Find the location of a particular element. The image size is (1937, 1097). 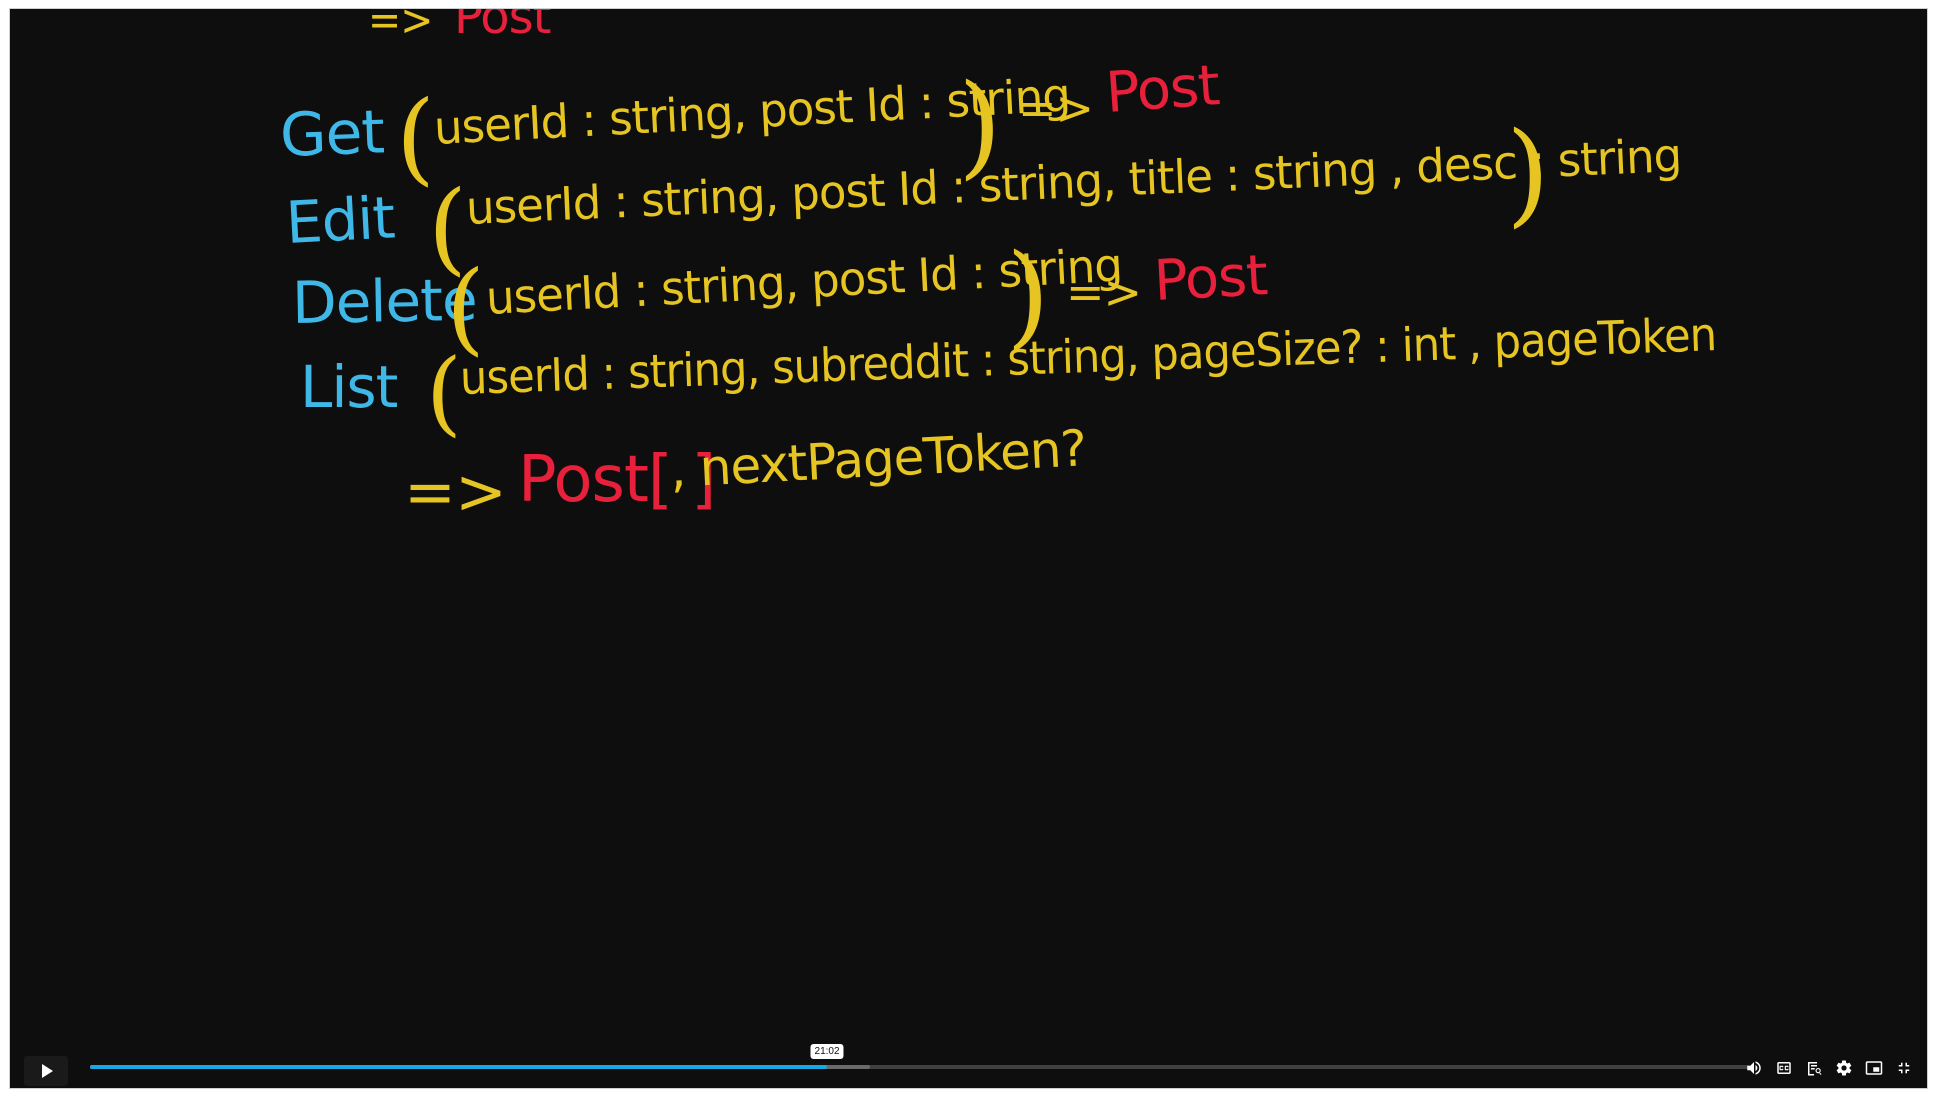

get-arrow: => is located at coordinates (1056, 108).